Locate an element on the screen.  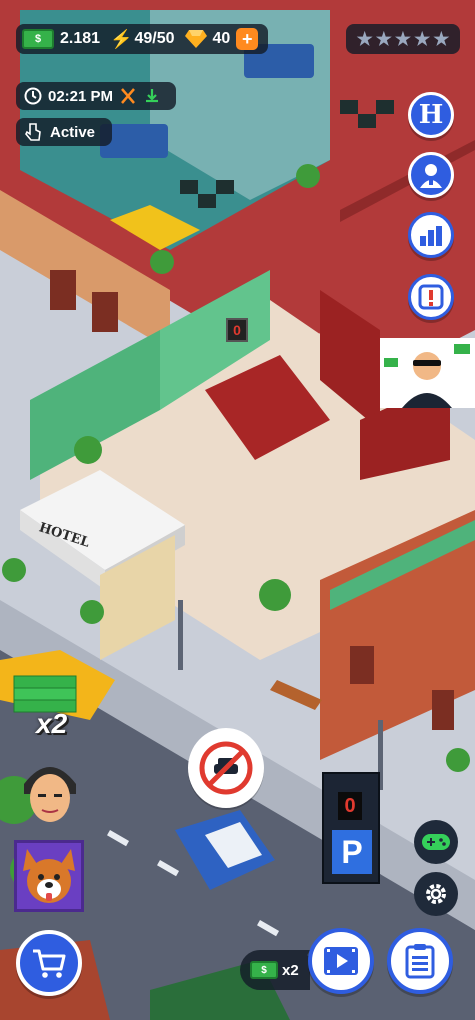
manager-portrait-card is located at coordinates (427, 373).